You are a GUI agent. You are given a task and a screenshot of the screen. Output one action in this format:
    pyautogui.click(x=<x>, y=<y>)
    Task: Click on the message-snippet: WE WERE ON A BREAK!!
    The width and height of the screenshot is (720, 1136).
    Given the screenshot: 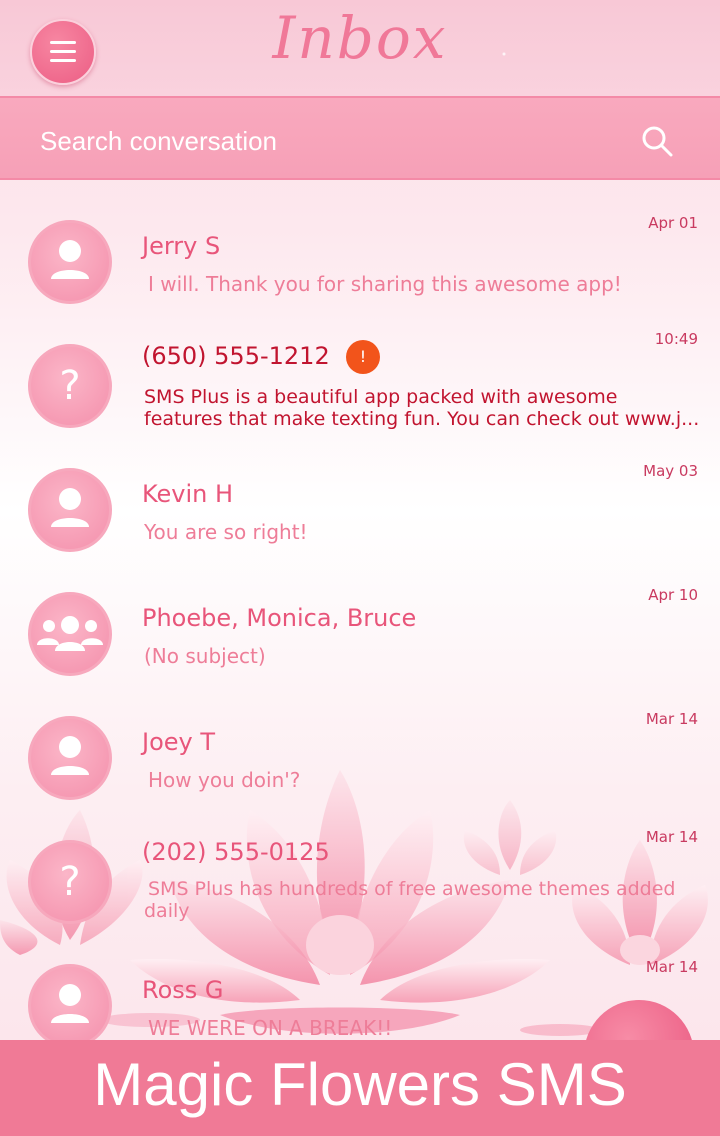 What is the action you would take?
    pyautogui.click(x=270, y=1028)
    